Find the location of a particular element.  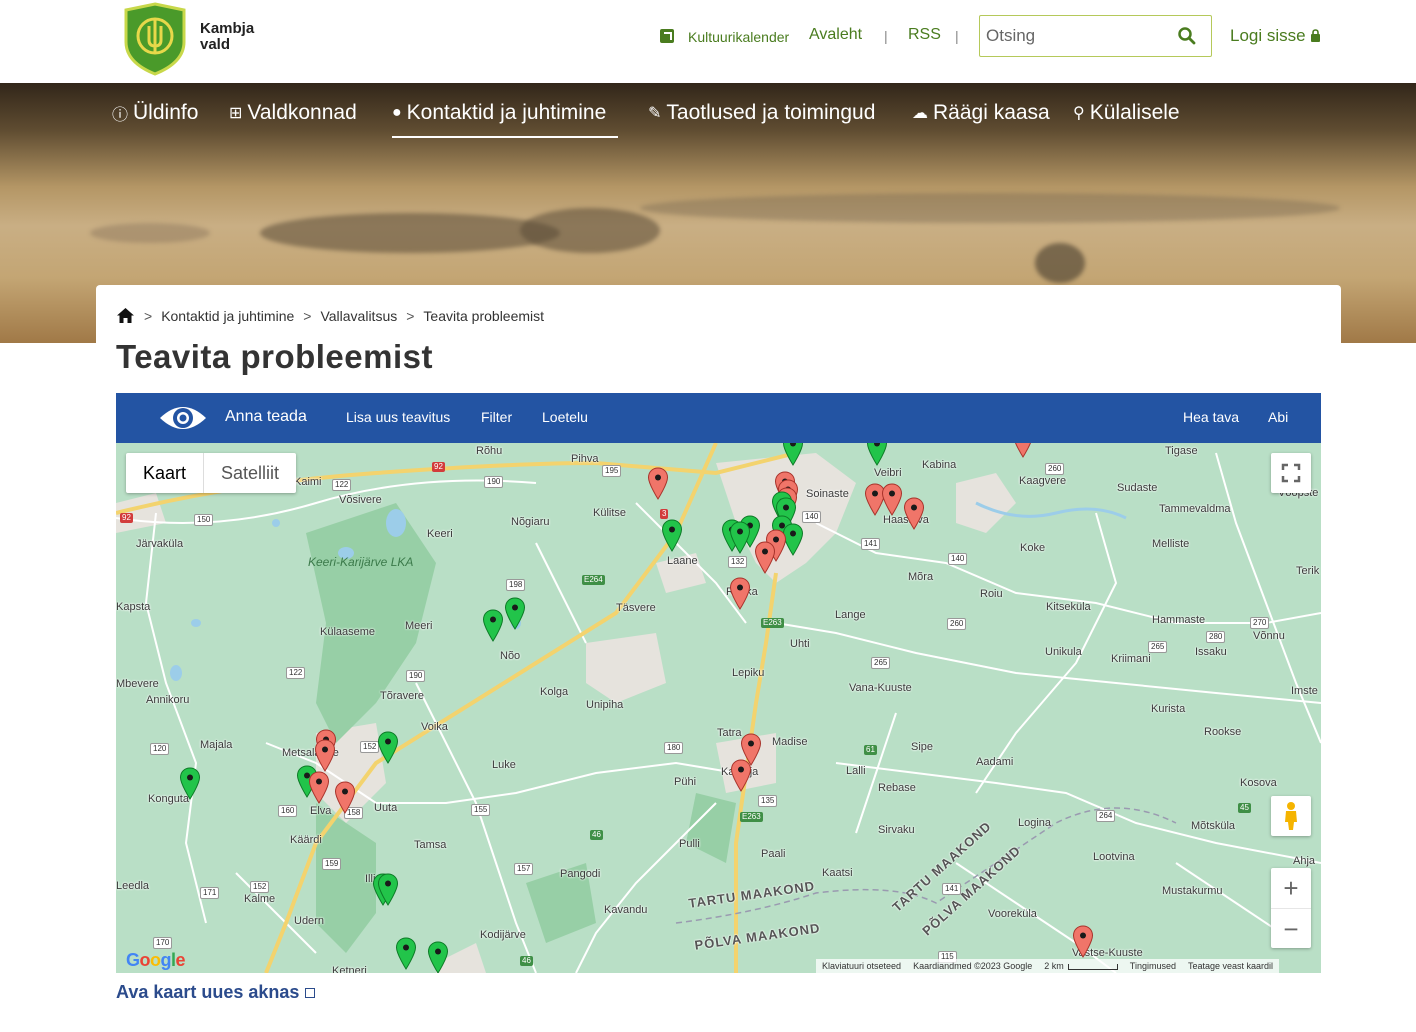

comments-icon: ☁ is located at coordinates (920, 113).